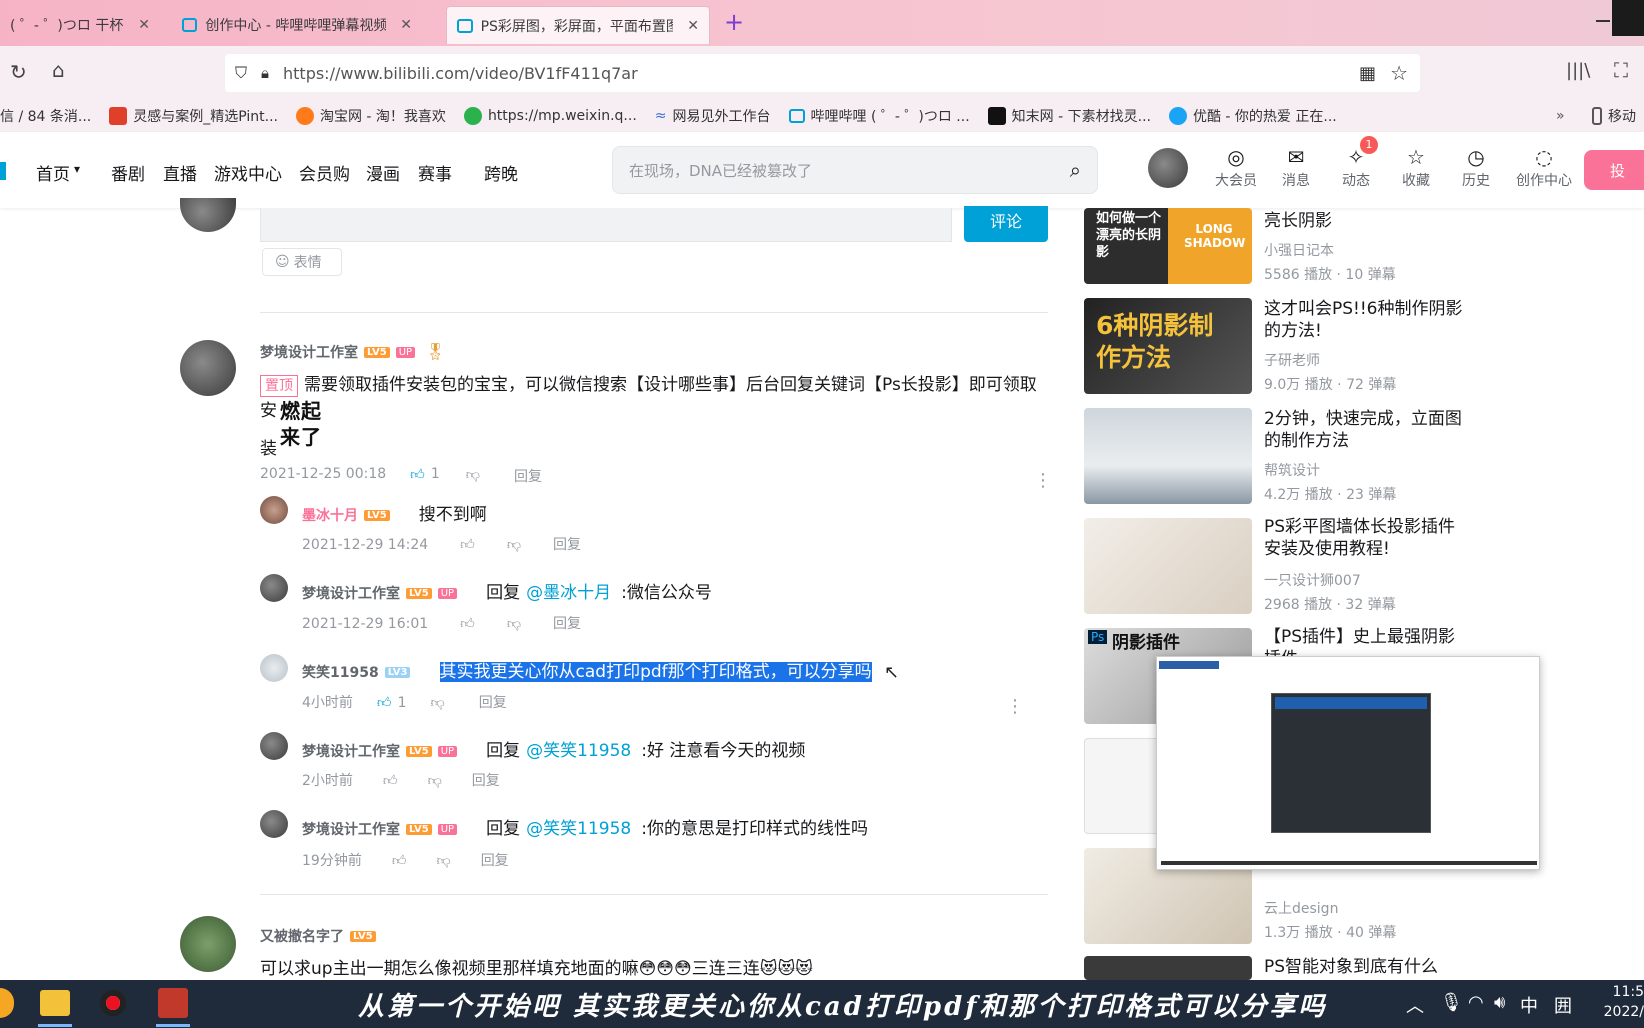 The width and height of the screenshot is (1644, 1028). I want to click on keyboard-icon: 囲, so click(1563, 1005).